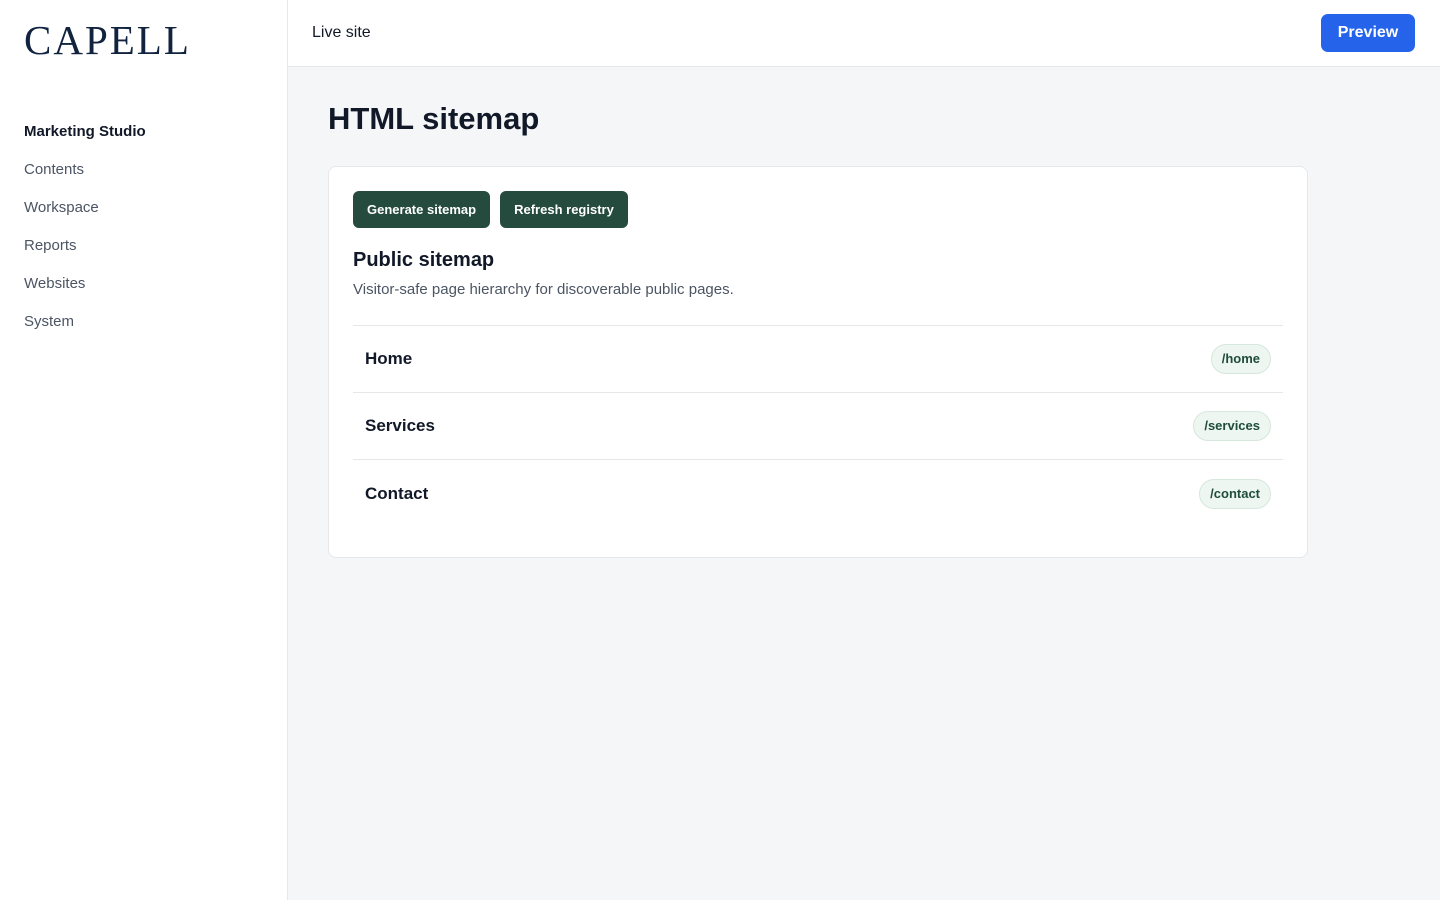 The image size is (1440, 900). What do you see at coordinates (143, 246) in the screenshot?
I see `sidebar-item-reports: Reports` at bounding box center [143, 246].